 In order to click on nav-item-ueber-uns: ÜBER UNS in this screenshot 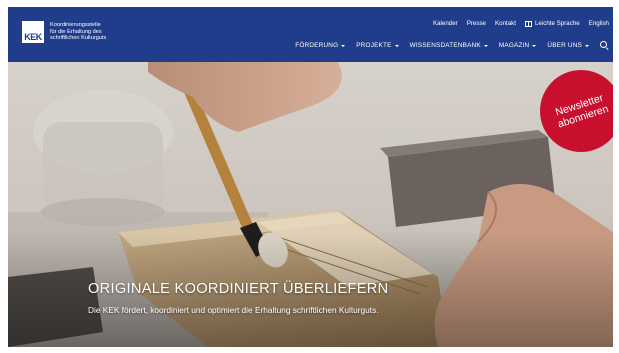, I will do `click(568, 45)`.